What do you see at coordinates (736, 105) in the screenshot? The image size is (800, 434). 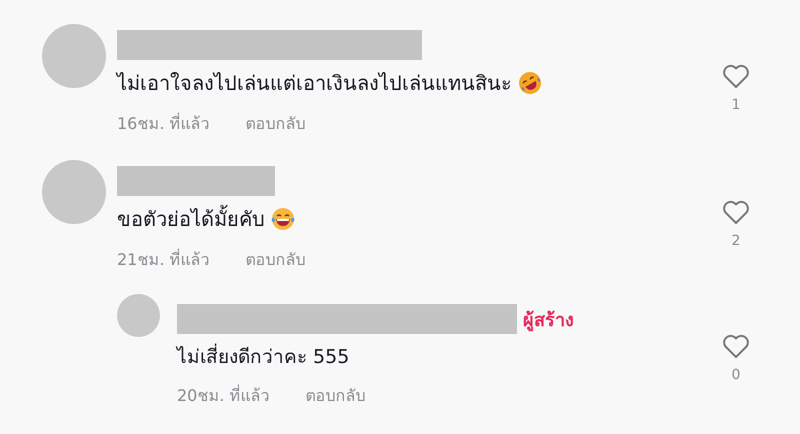 I see `like-count: 1` at bounding box center [736, 105].